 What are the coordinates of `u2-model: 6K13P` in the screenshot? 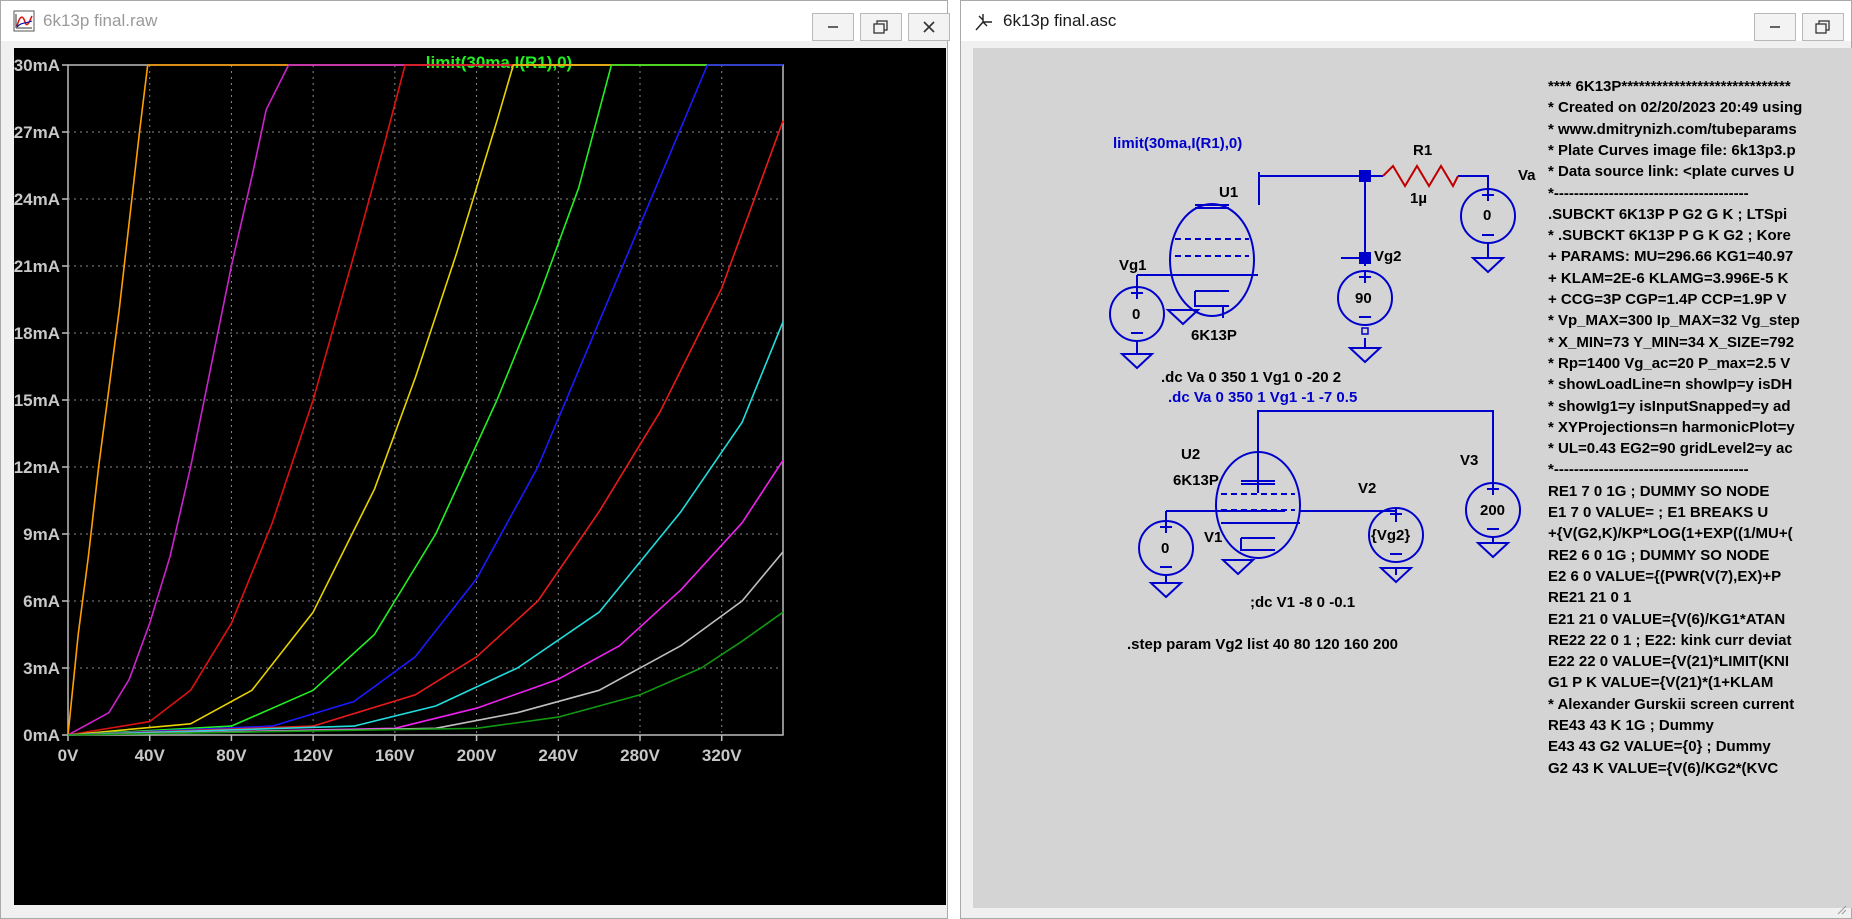 It's located at (1196, 480).